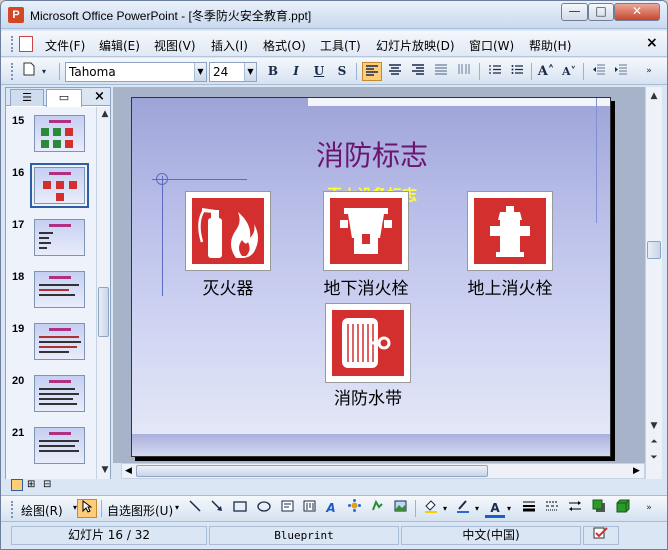 The height and width of the screenshot is (550, 668). Describe the element at coordinates (304, 535) in the screenshot. I see `design-template-status: Blueprint` at that location.